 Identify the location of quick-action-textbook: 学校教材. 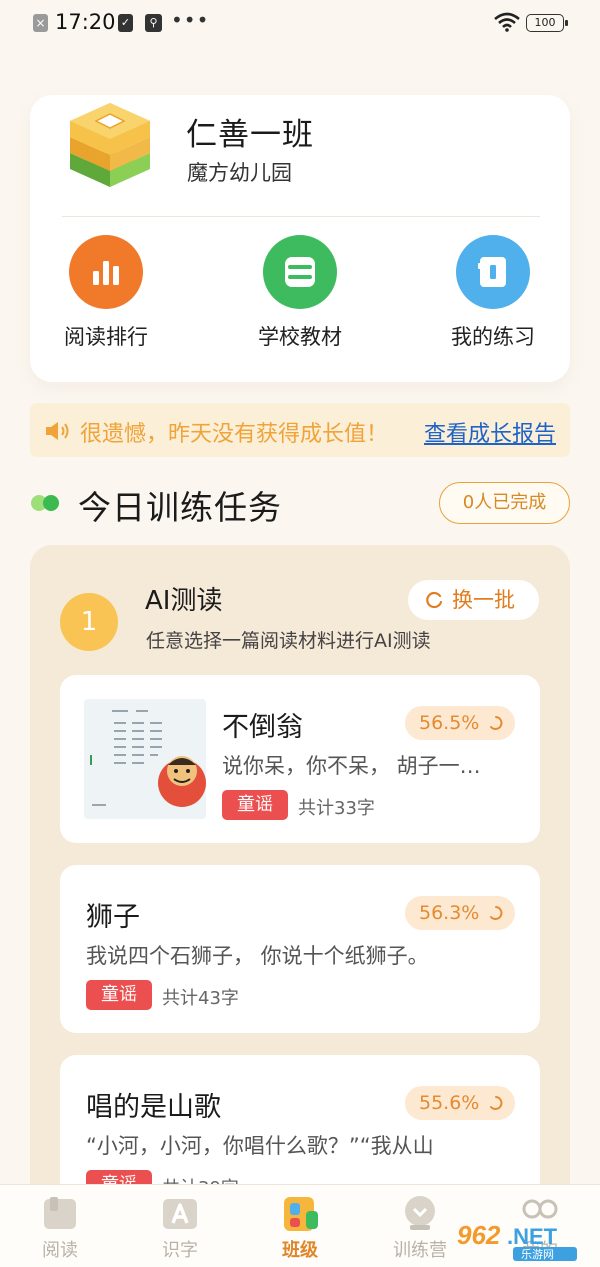
(300, 293).